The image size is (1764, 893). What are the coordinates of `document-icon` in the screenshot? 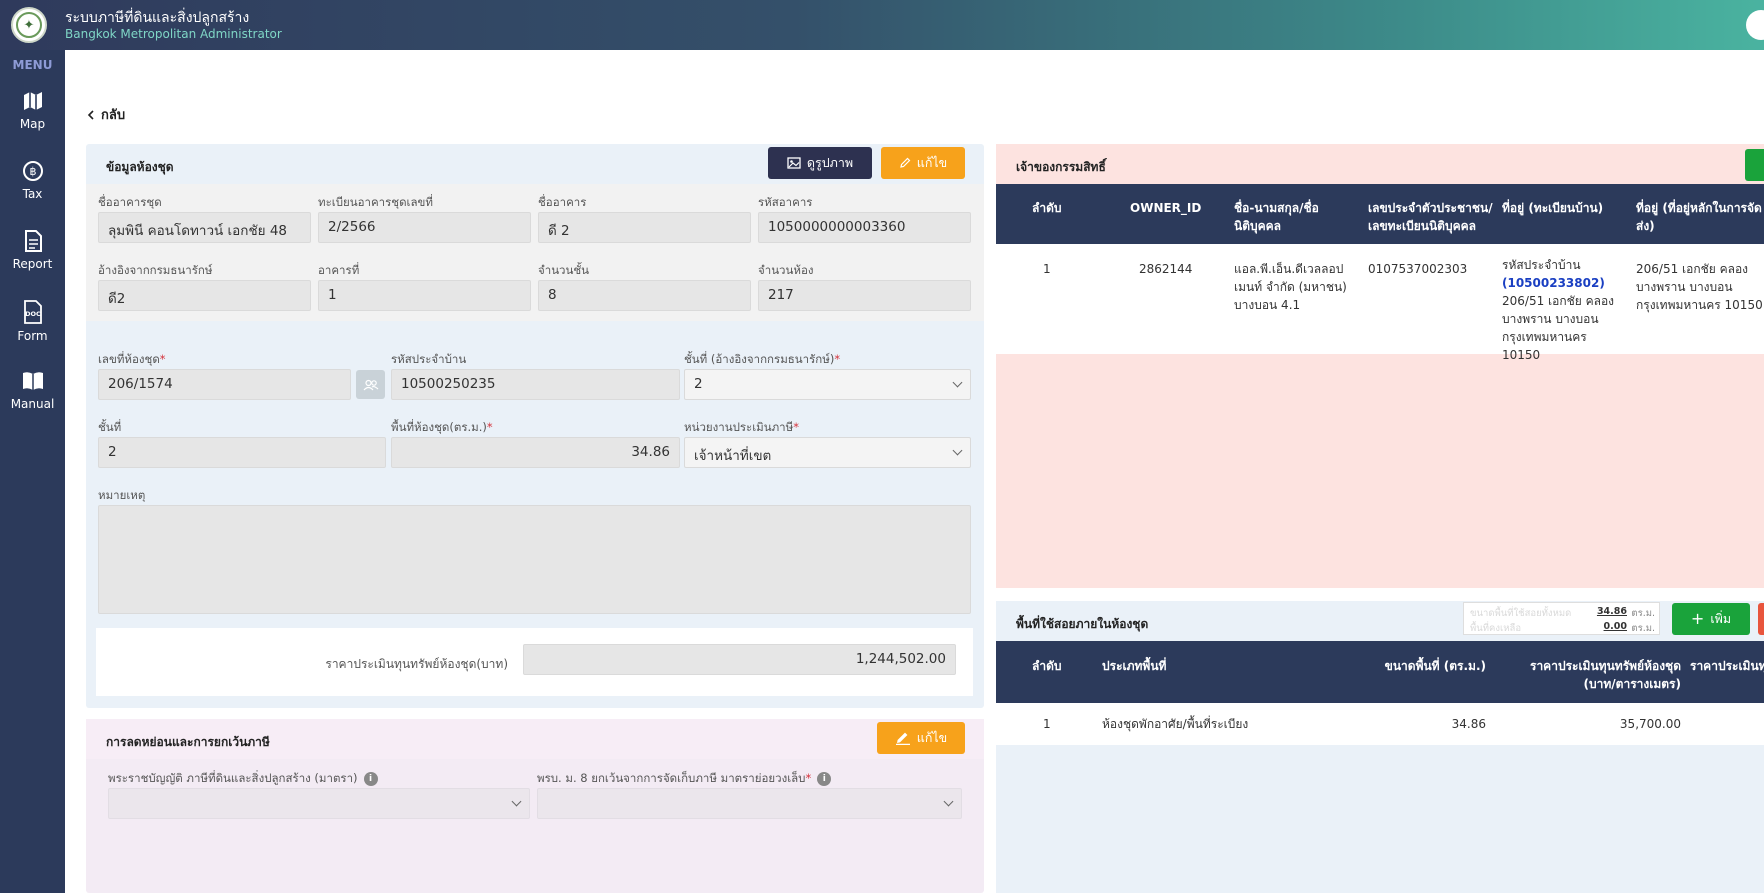 It's located at (33, 241).